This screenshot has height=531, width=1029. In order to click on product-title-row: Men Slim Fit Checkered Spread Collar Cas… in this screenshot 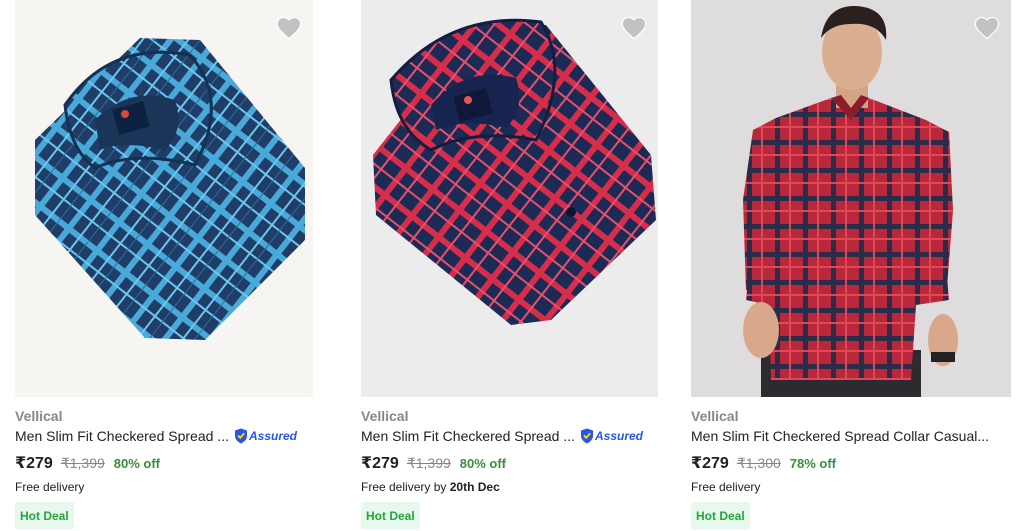, I will do `click(840, 436)`.